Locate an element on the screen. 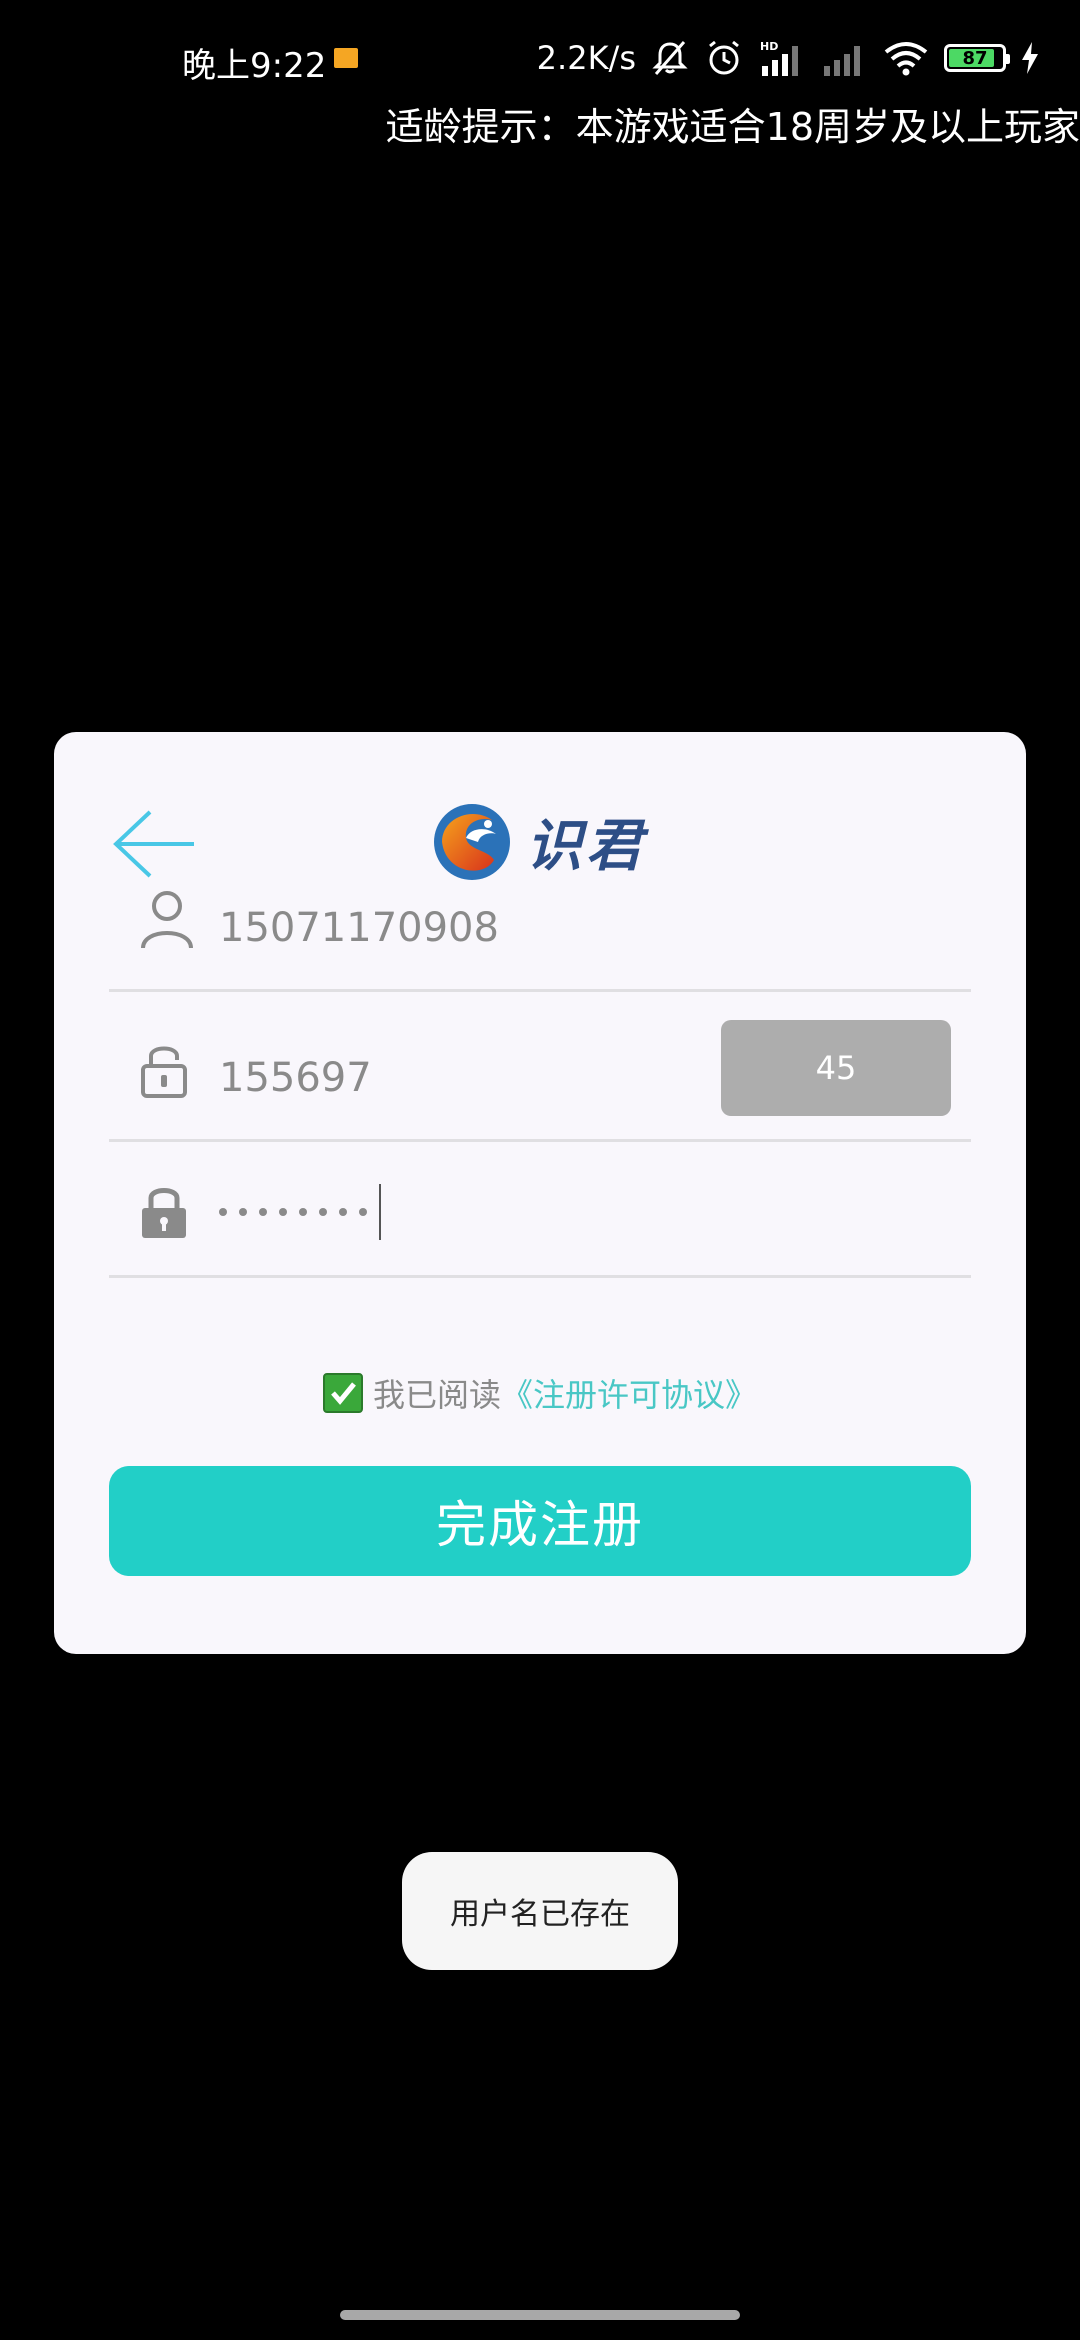 This screenshot has height=2340, width=1080. complete-register-button: 完成注册 is located at coordinates (540, 1521).